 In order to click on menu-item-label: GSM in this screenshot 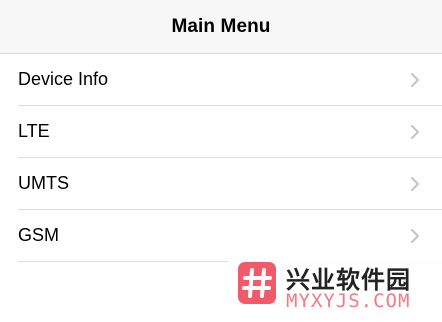, I will do `click(39, 235)`.